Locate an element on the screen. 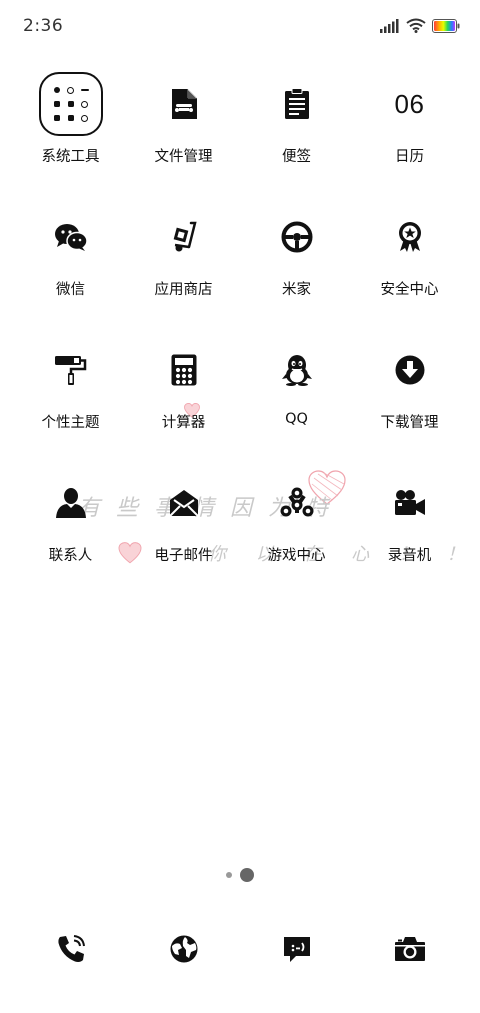 This screenshot has width=480, height=1013. app-label: 计算器 is located at coordinates (183, 423).